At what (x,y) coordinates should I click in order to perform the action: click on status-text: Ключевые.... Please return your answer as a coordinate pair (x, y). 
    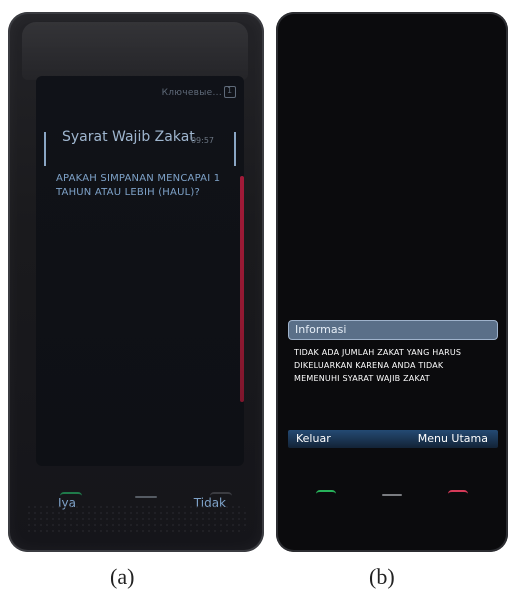
    Looking at the image, I should click on (191, 93).